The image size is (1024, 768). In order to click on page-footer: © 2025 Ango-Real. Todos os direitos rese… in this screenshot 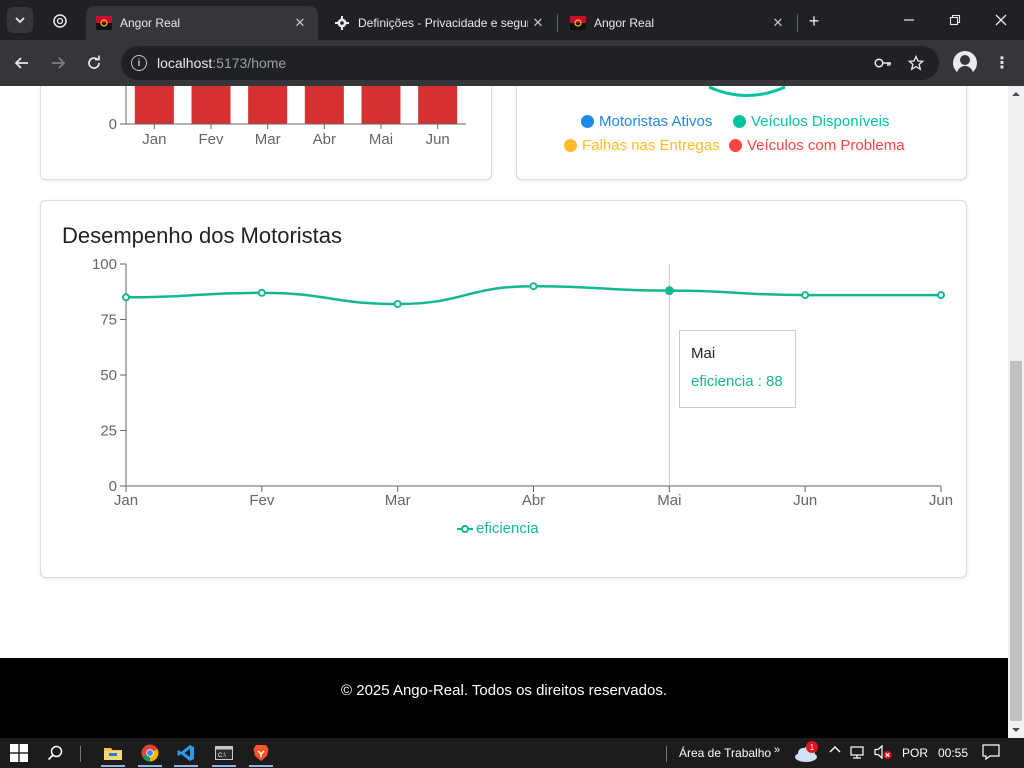, I will do `click(504, 698)`.